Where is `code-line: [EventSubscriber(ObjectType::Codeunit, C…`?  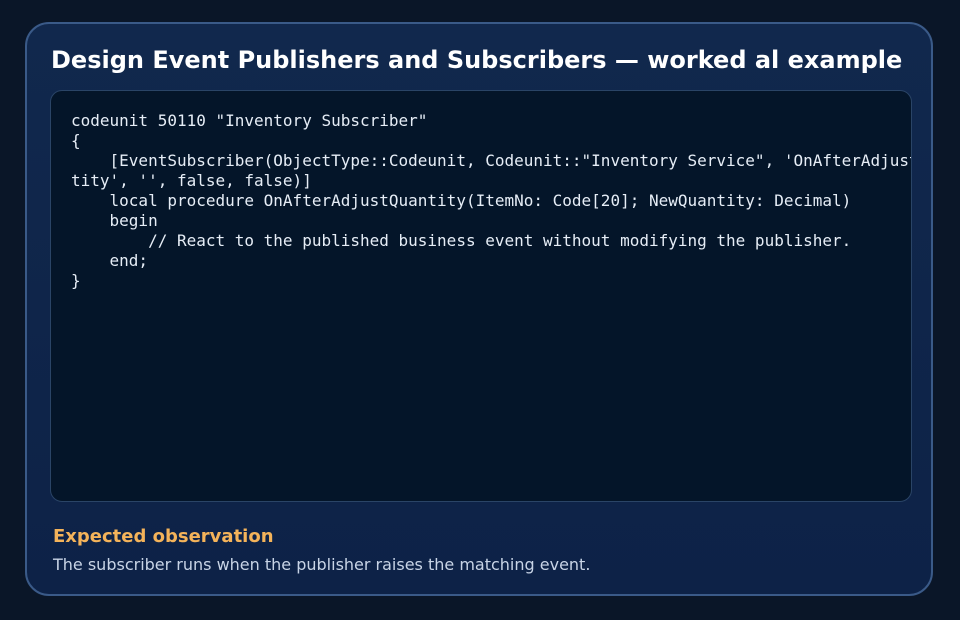 code-line: [EventSubscriber(ObjectType::Codeunit, C… is located at coordinates (491, 160).